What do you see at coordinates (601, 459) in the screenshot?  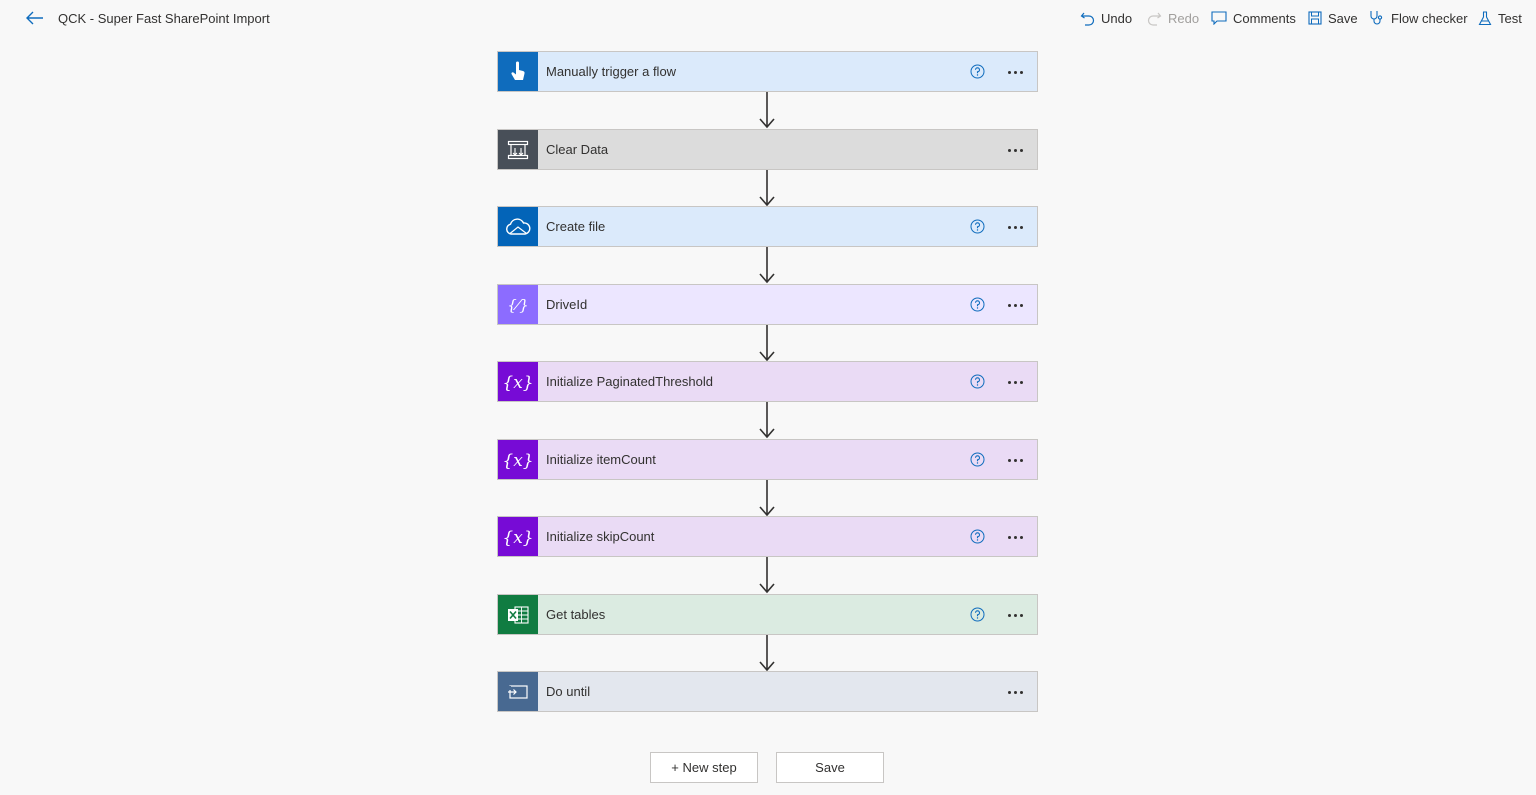 I see `flow-step-title: Initialize itemCount` at bounding box center [601, 459].